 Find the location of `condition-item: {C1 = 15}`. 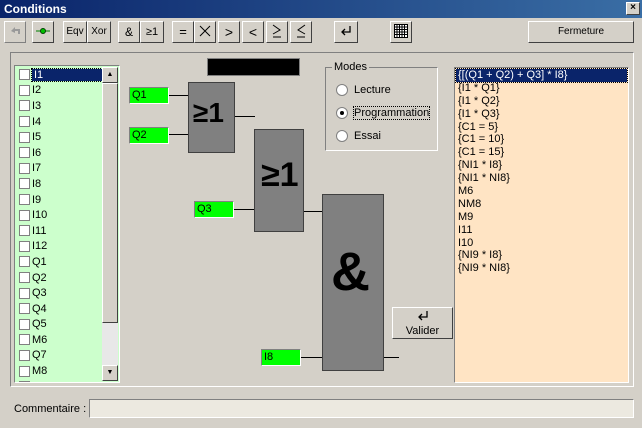

condition-item: {C1 = 15} is located at coordinates (541, 152).